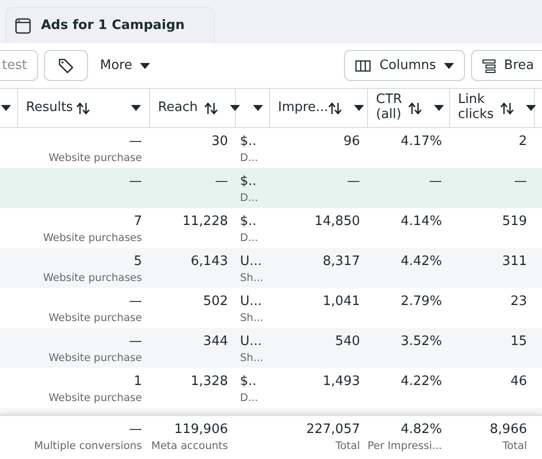 The image size is (542, 459). What do you see at coordinates (351, 141) in the screenshot?
I see `cell-value: 96` at bounding box center [351, 141].